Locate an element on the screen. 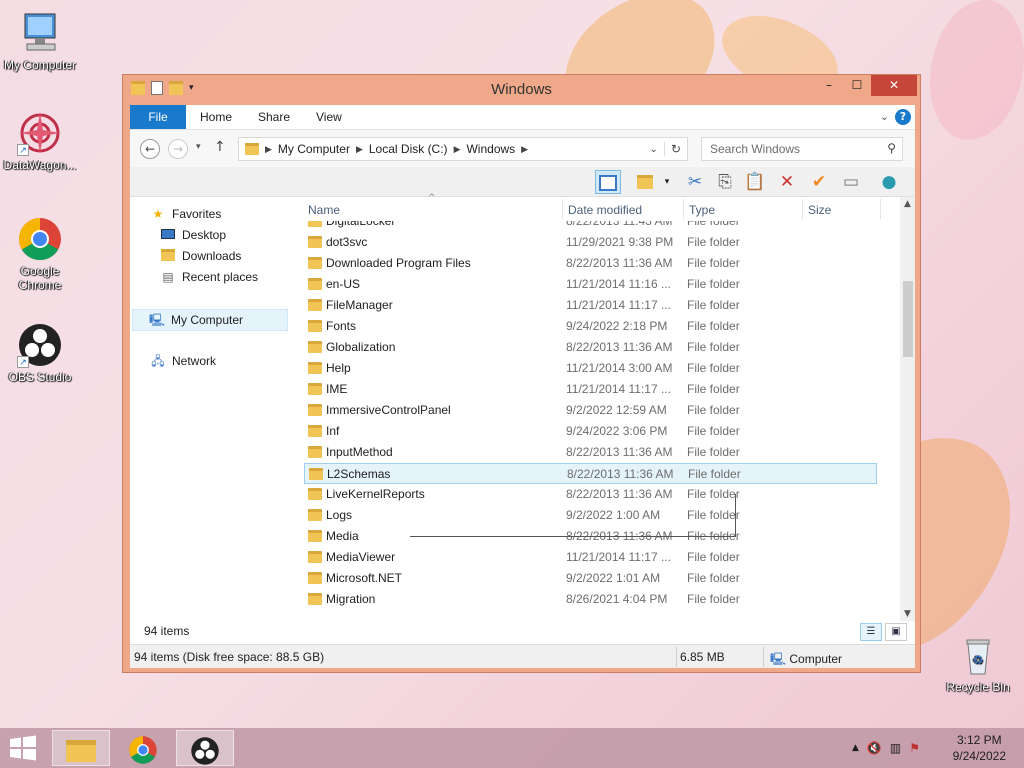 The height and width of the screenshot is (768, 1024). taskbar-chrome is located at coordinates (143, 748).